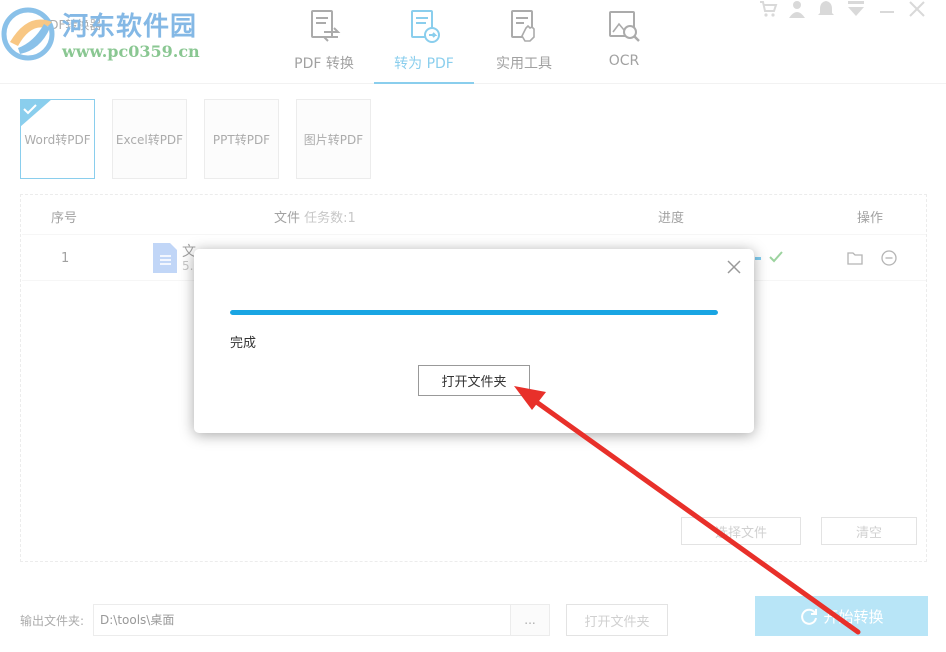 The width and height of the screenshot is (946, 652). I want to click on conversion-progress-fill, so click(474, 312).